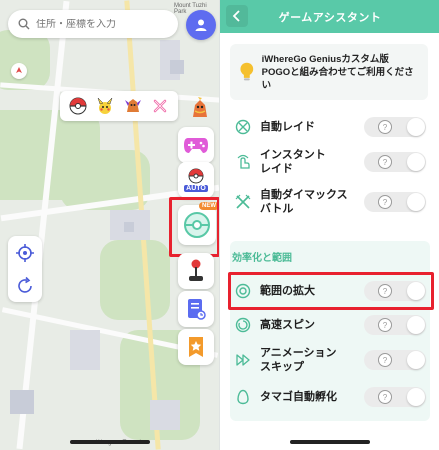 This screenshot has width=439, height=450. Describe the element at coordinates (330, 291) in the screenshot. I see `range-expand-row: 範囲の拡大 ?` at that location.